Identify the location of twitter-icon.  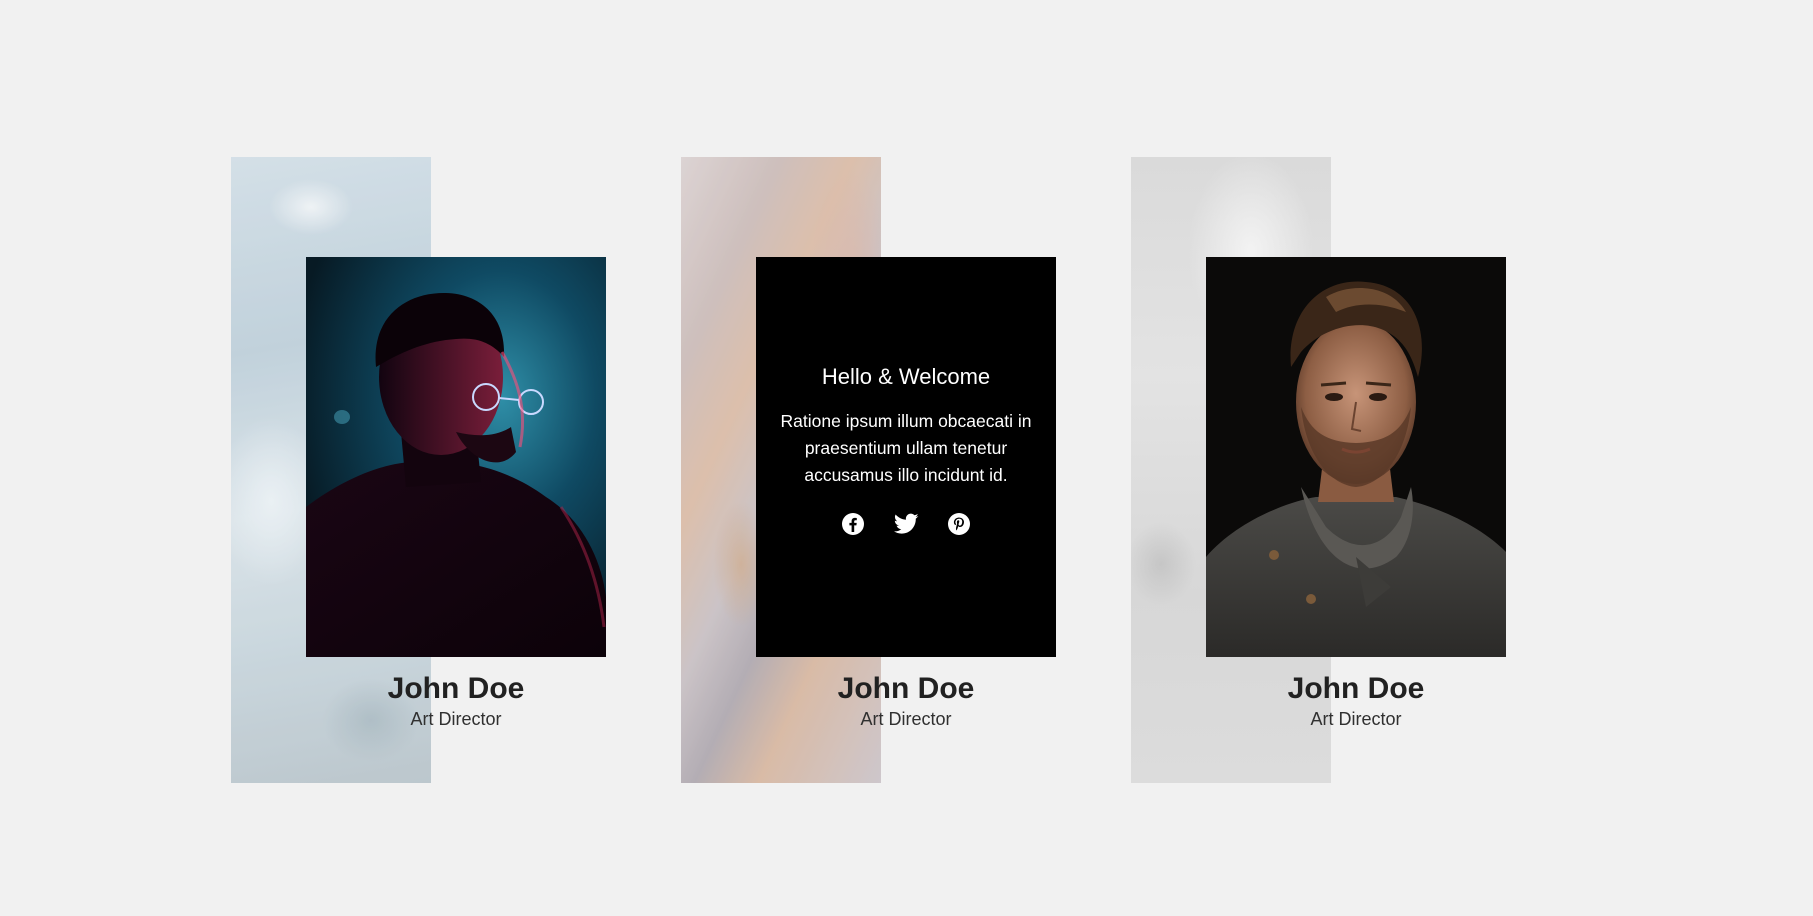
(906, 523).